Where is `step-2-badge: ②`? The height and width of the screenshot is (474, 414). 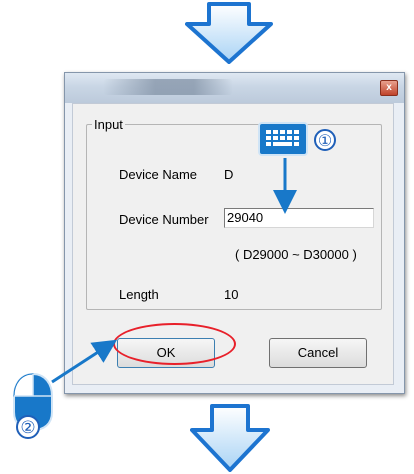
step-2-badge: ② is located at coordinates (28, 427).